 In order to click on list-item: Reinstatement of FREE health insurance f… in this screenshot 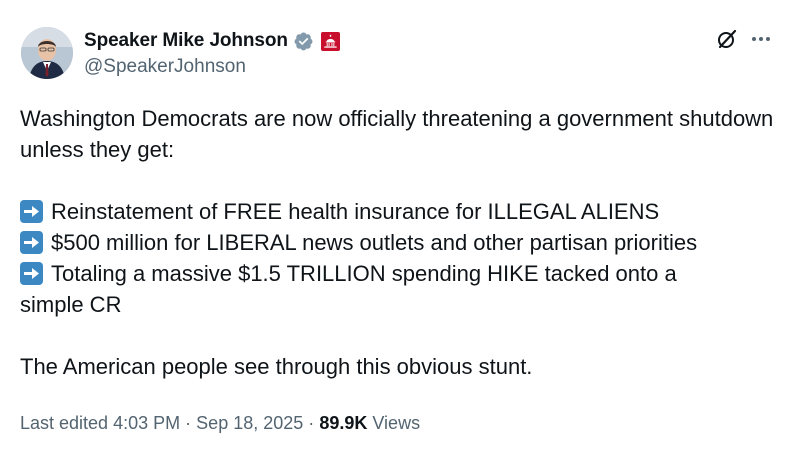, I will do `click(400, 211)`.